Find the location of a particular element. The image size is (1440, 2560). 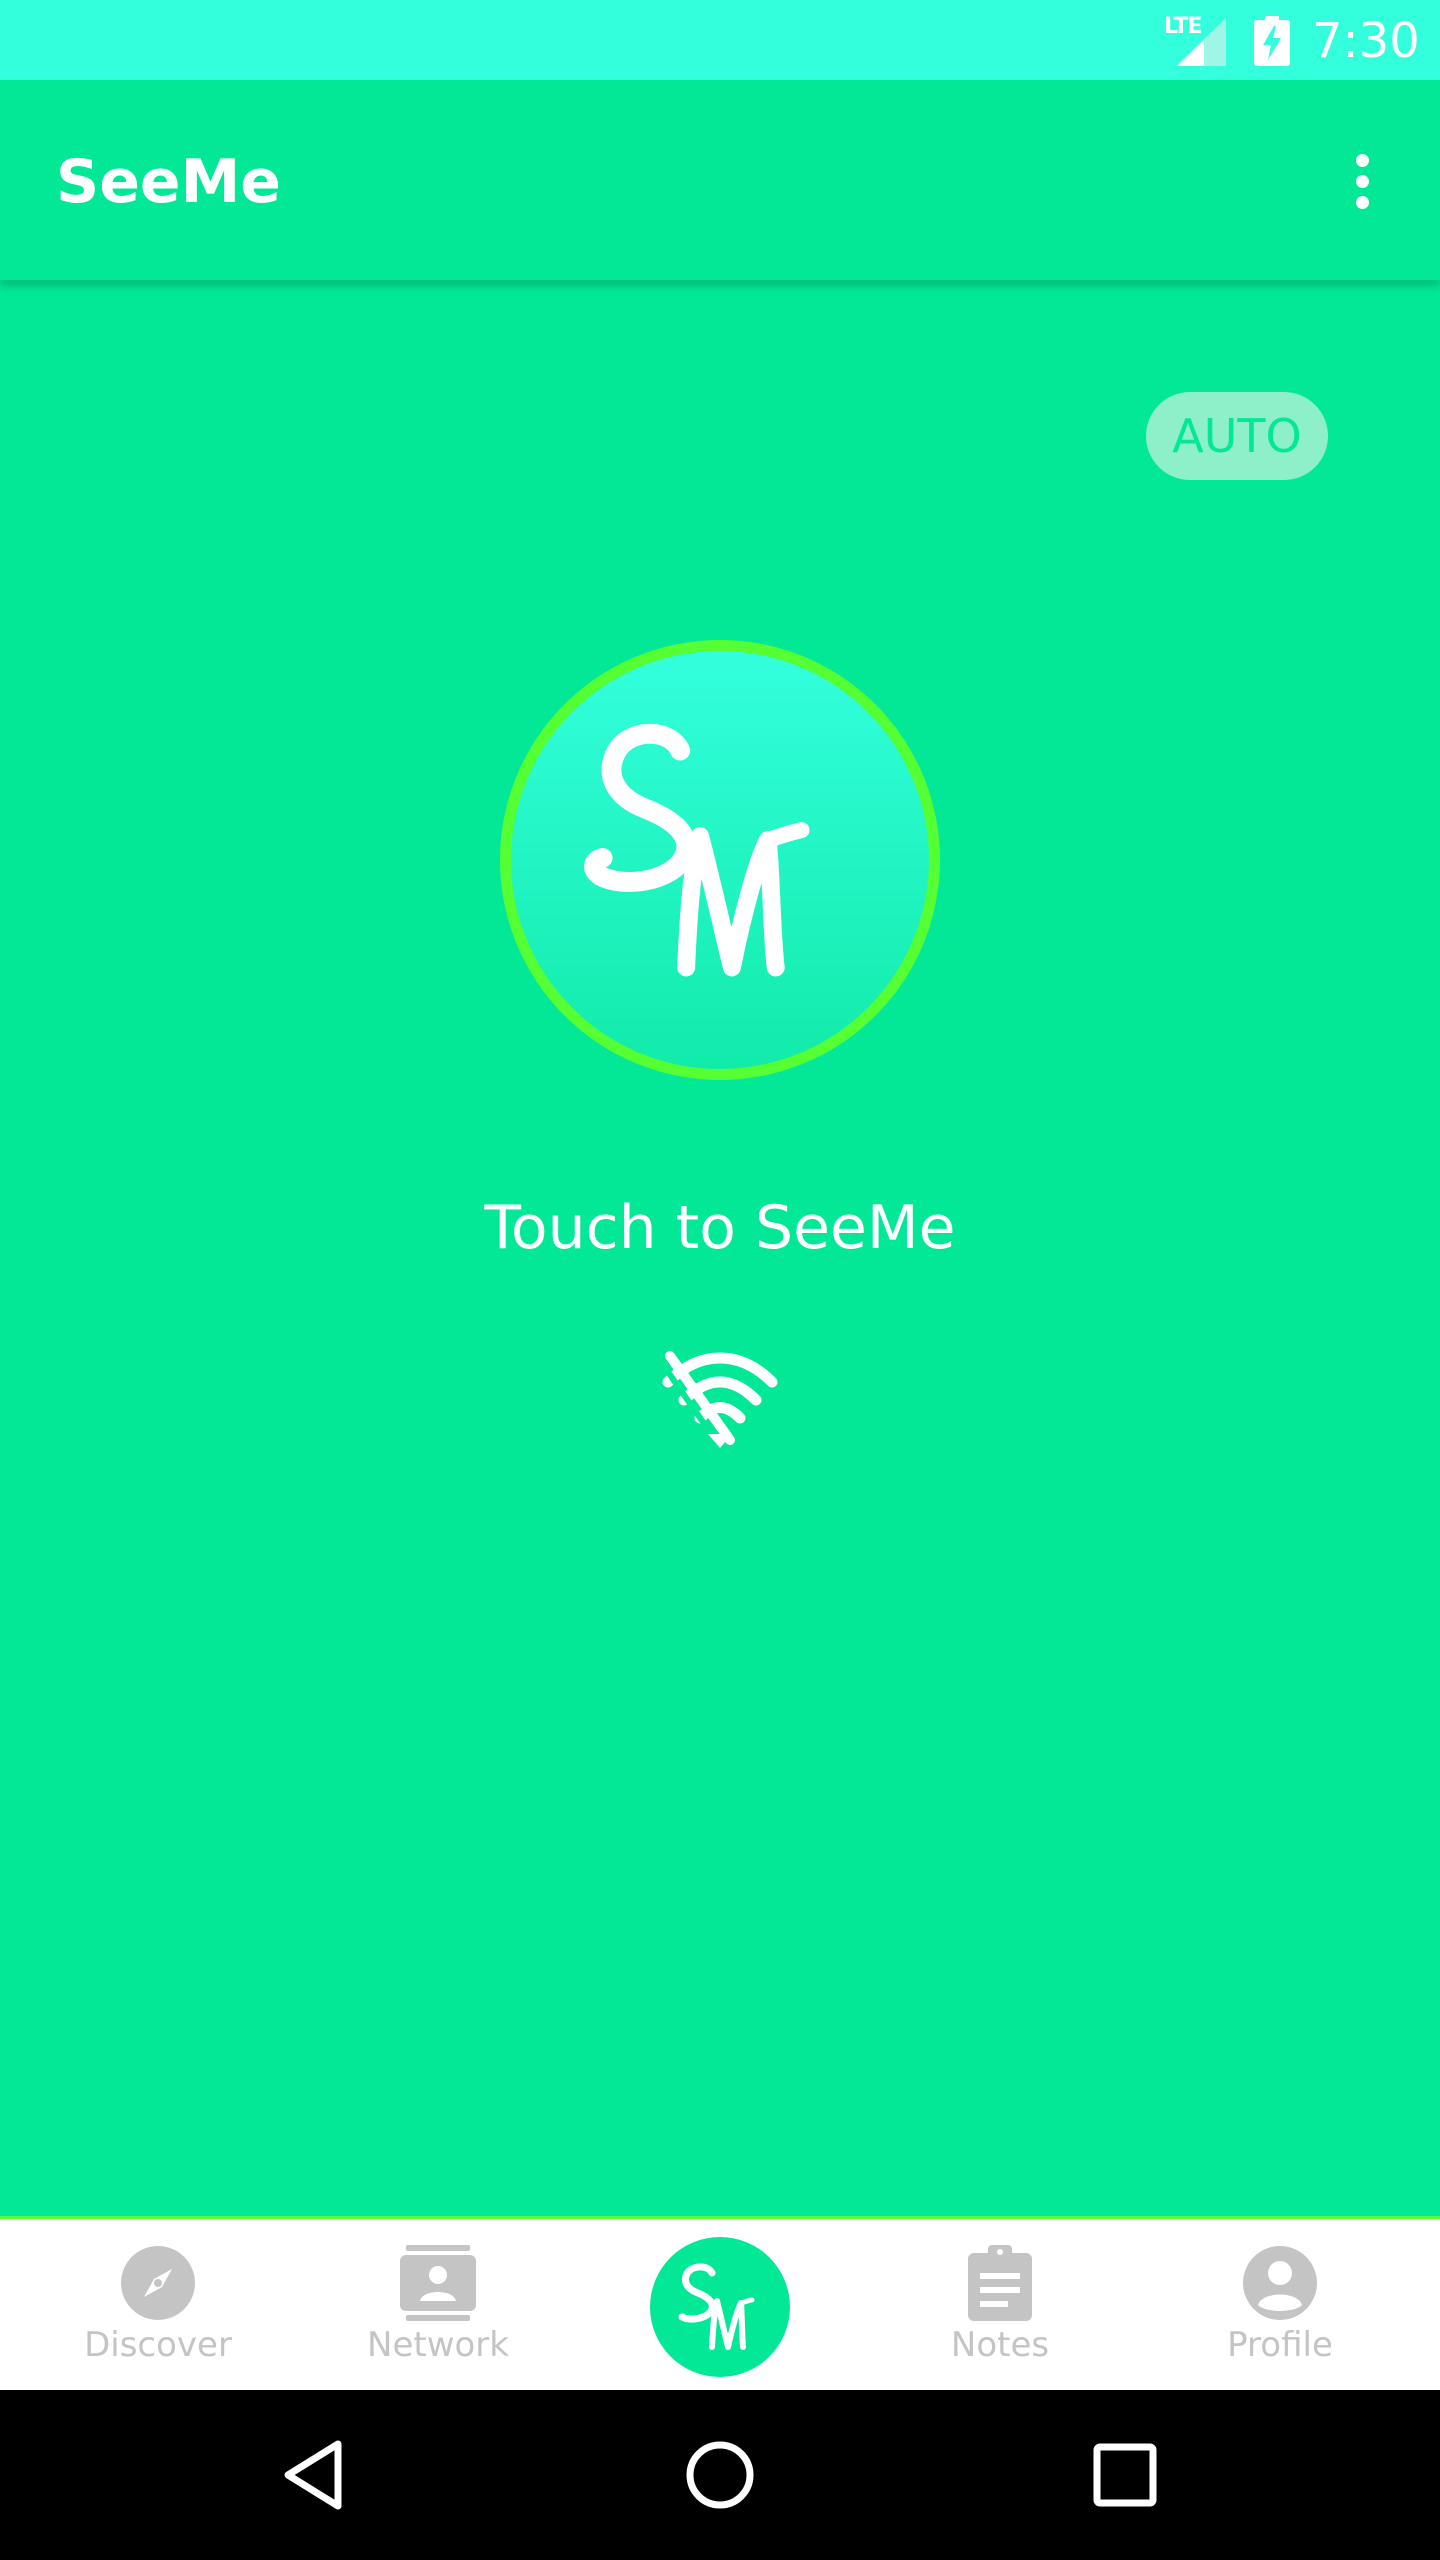

wifi-off-icon is located at coordinates (720, 1399).